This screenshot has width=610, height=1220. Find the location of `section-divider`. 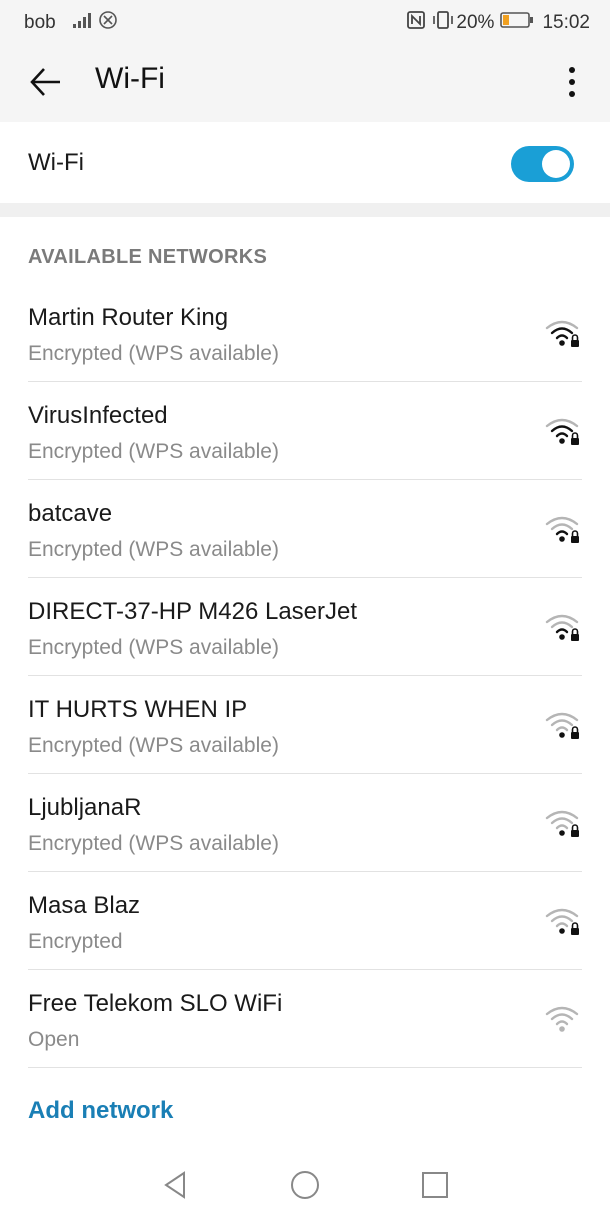

section-divider is located at coordinates (305, 210).